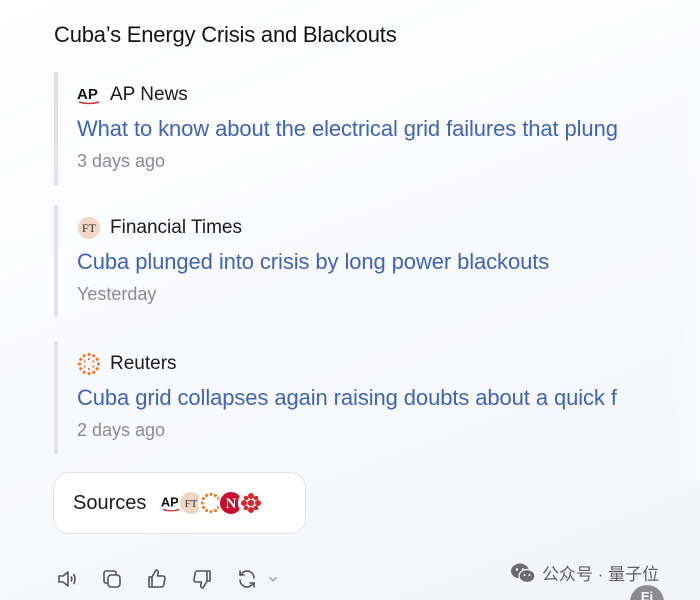 The width and height of the screenshot is (700, 600). Describe the element at coordinates (388, 364) in the screenshot. I see `source-row: Reuters` at that location.